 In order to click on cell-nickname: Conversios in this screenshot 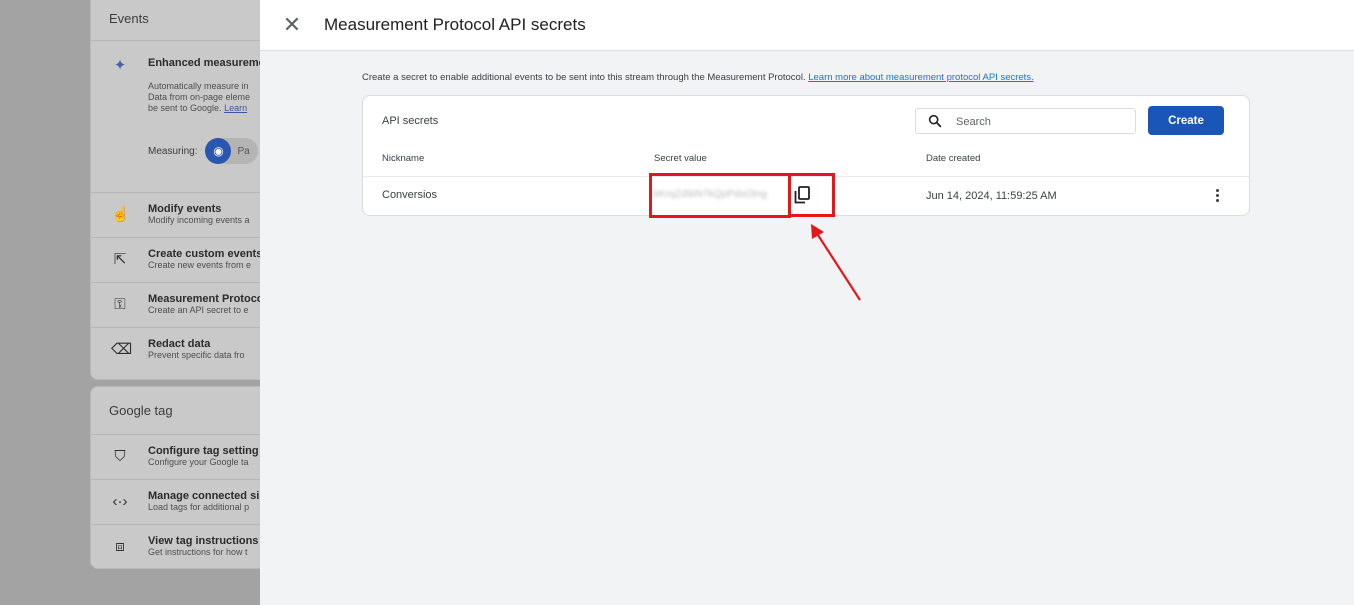, I will do `click(410, 195)`.